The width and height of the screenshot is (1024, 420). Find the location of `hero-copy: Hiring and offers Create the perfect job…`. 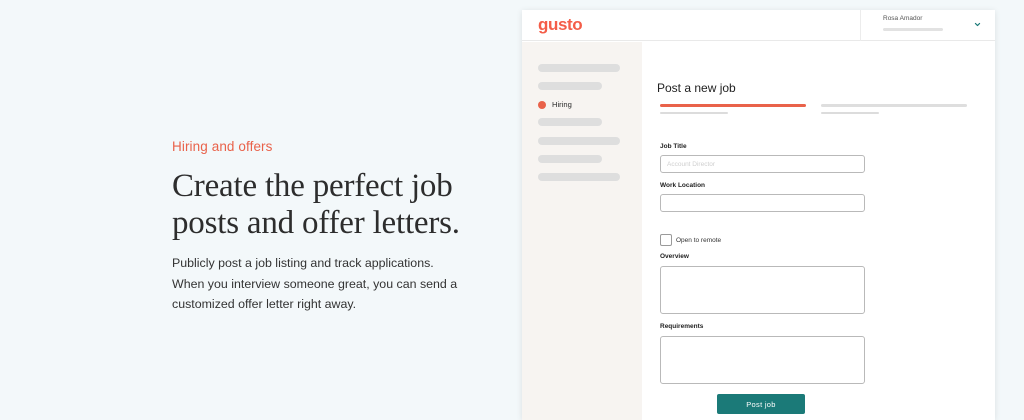

hero-copy: Hiring and offers Create the perfect job… is located at coordinates (332, 227).